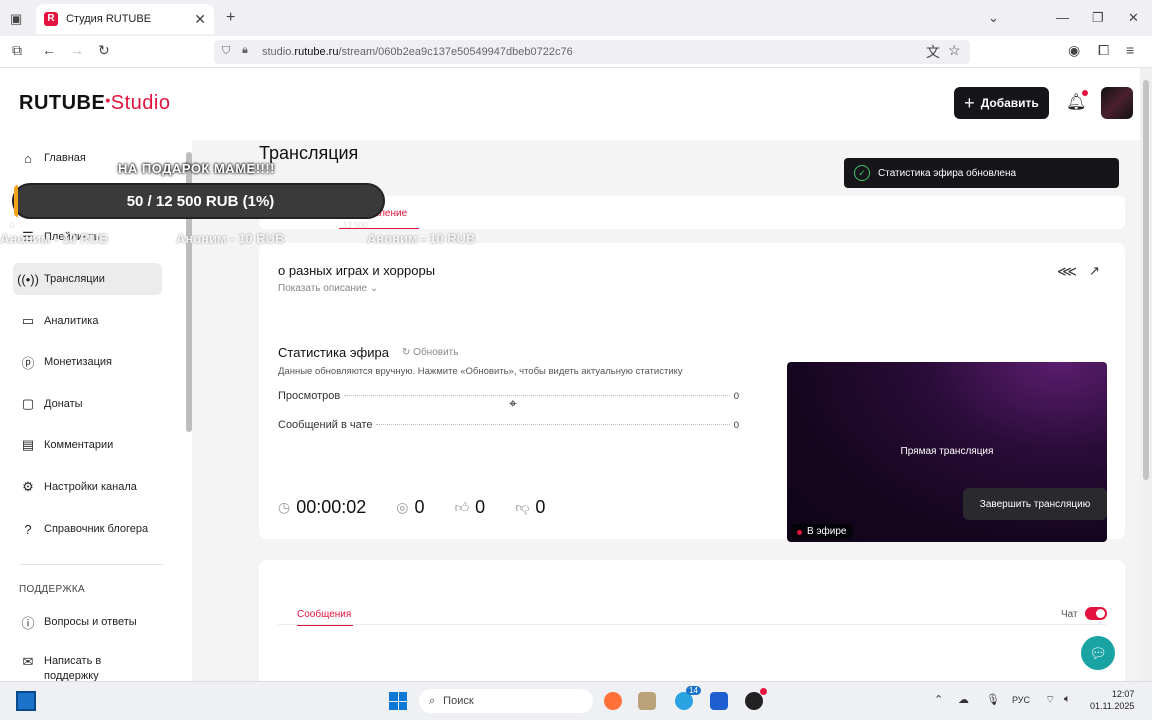 Image resolution: width=1152 pixels, height=720 pixels. I want to click on sidebar-item-label: Справочник блогера, so click(96, 529).